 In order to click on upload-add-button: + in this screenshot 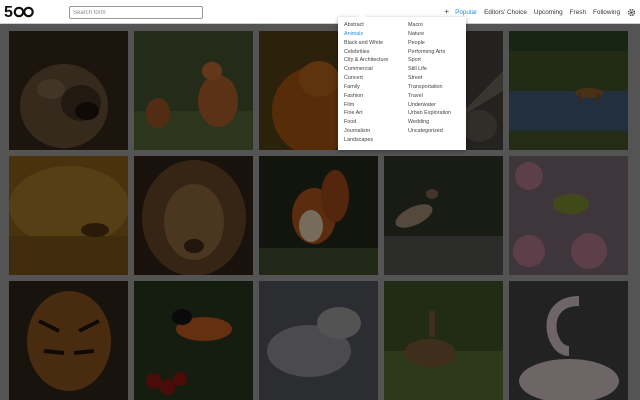, I will do `click(446, 12)`.